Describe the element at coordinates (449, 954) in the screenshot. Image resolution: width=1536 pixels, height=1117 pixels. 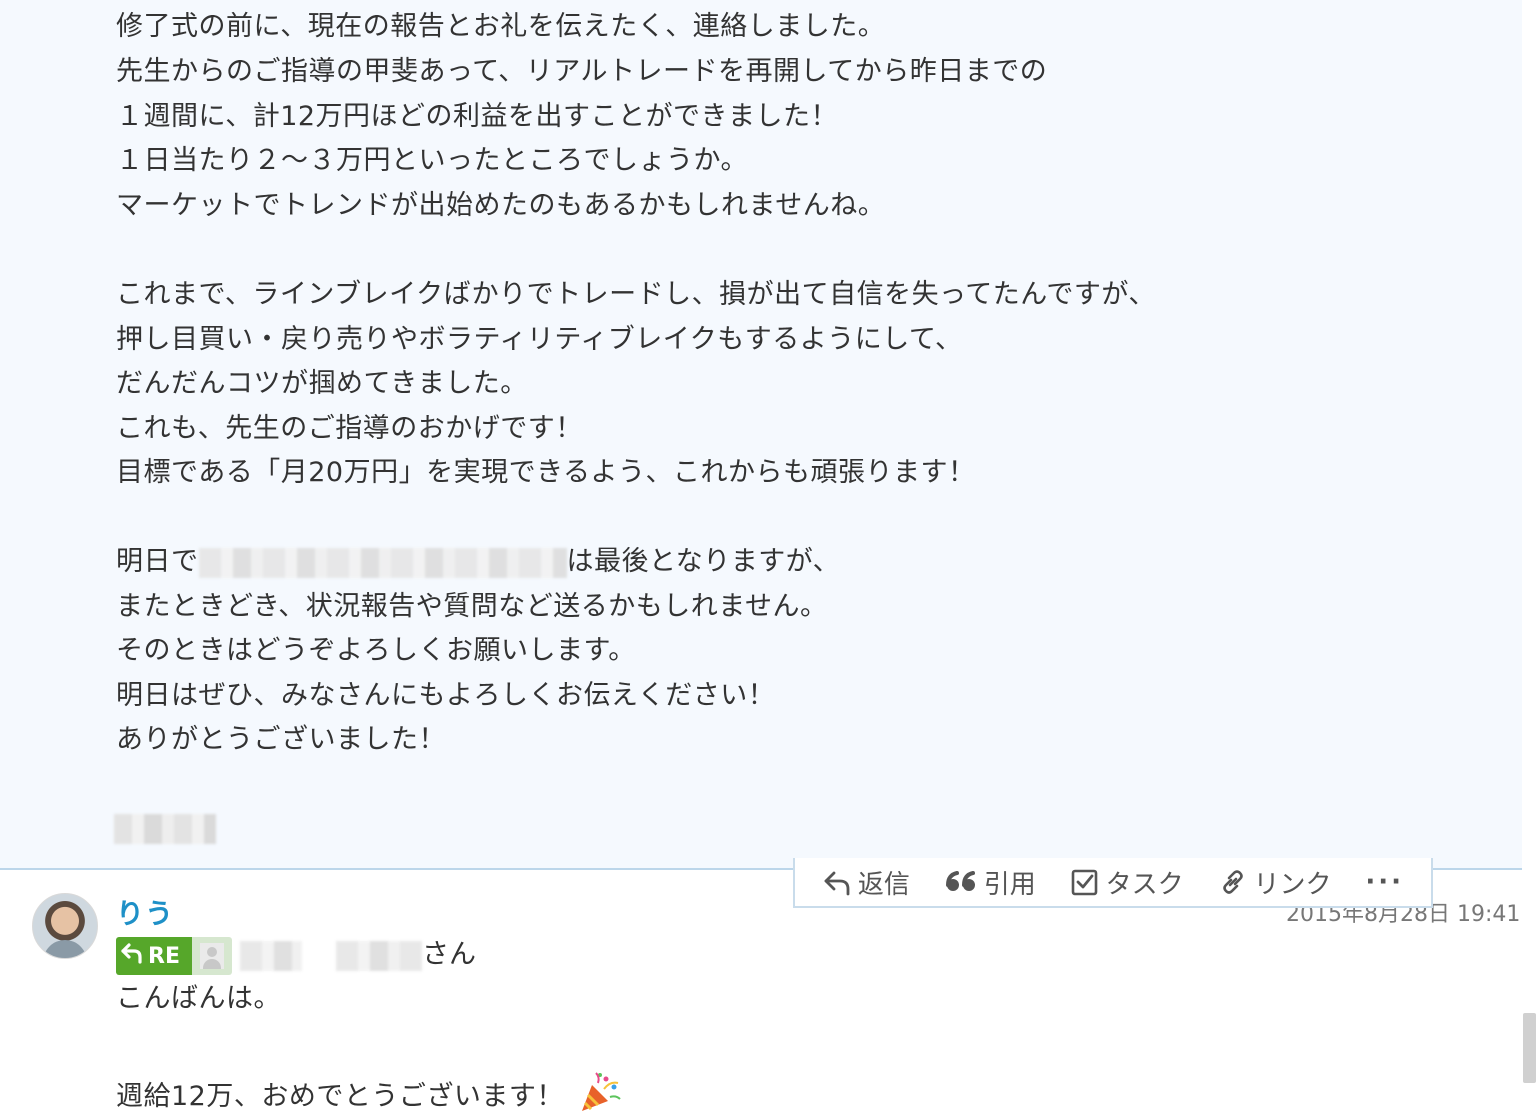
I see `addressee-suffix: さん` at that location.